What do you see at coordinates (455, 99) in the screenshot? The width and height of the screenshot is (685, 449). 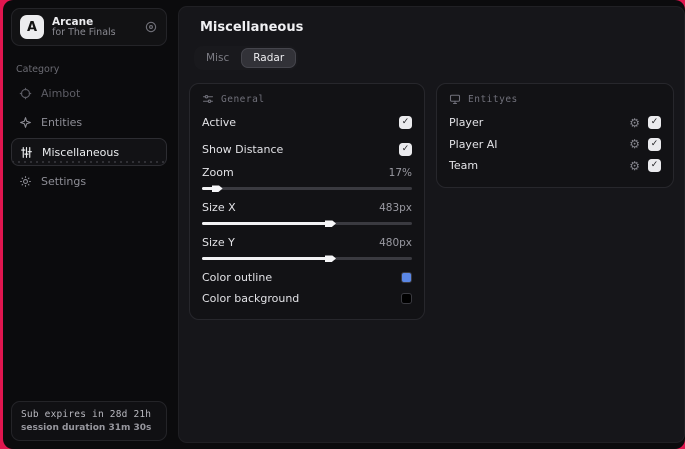 I see `monitor-icon` at bounding box center [455, 99].